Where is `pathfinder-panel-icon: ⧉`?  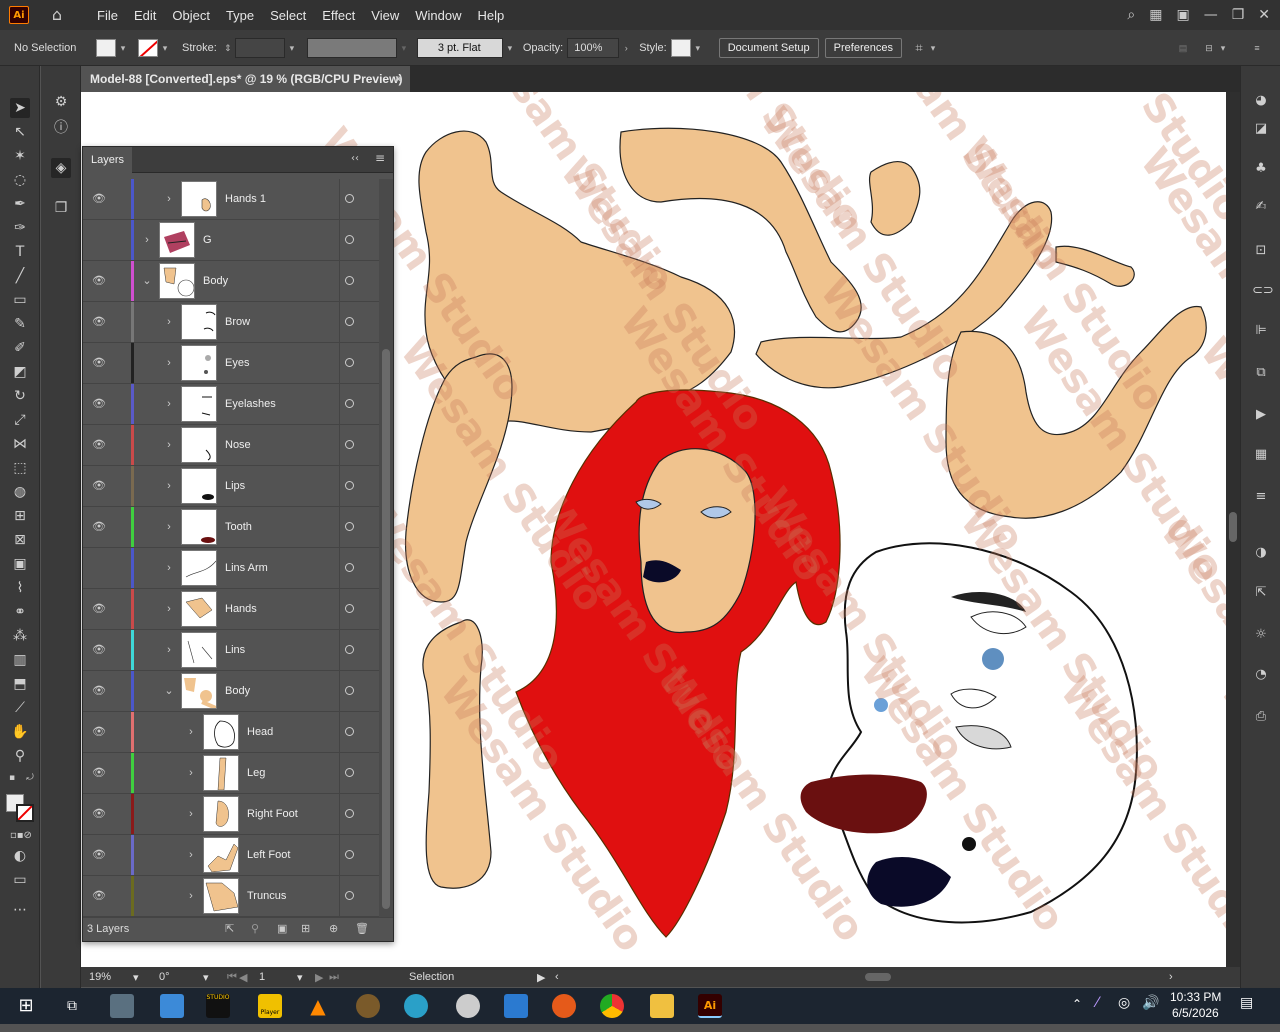 pathfinder-panel-icon: ⧉ is located at coordinates (1261, 373).